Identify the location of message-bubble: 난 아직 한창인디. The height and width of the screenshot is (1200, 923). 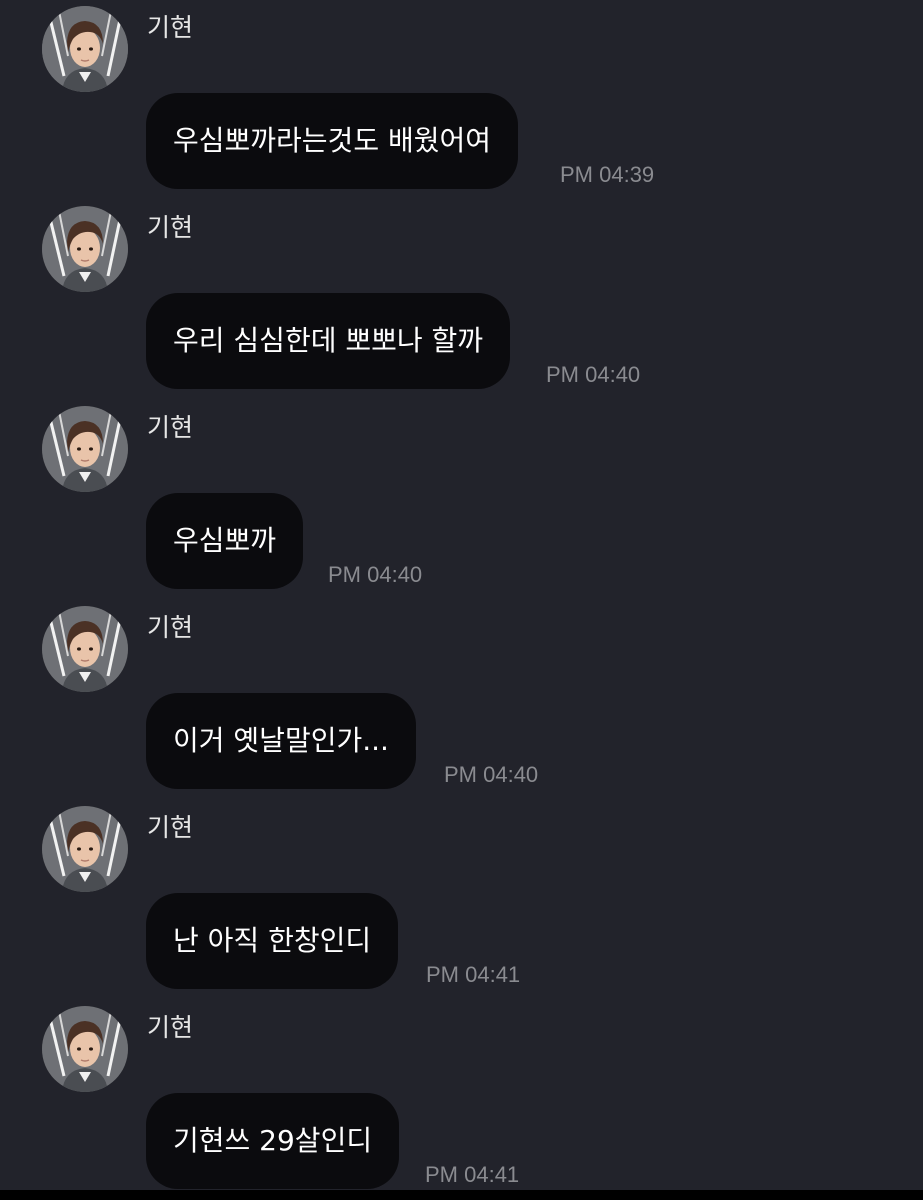
(272, 941).